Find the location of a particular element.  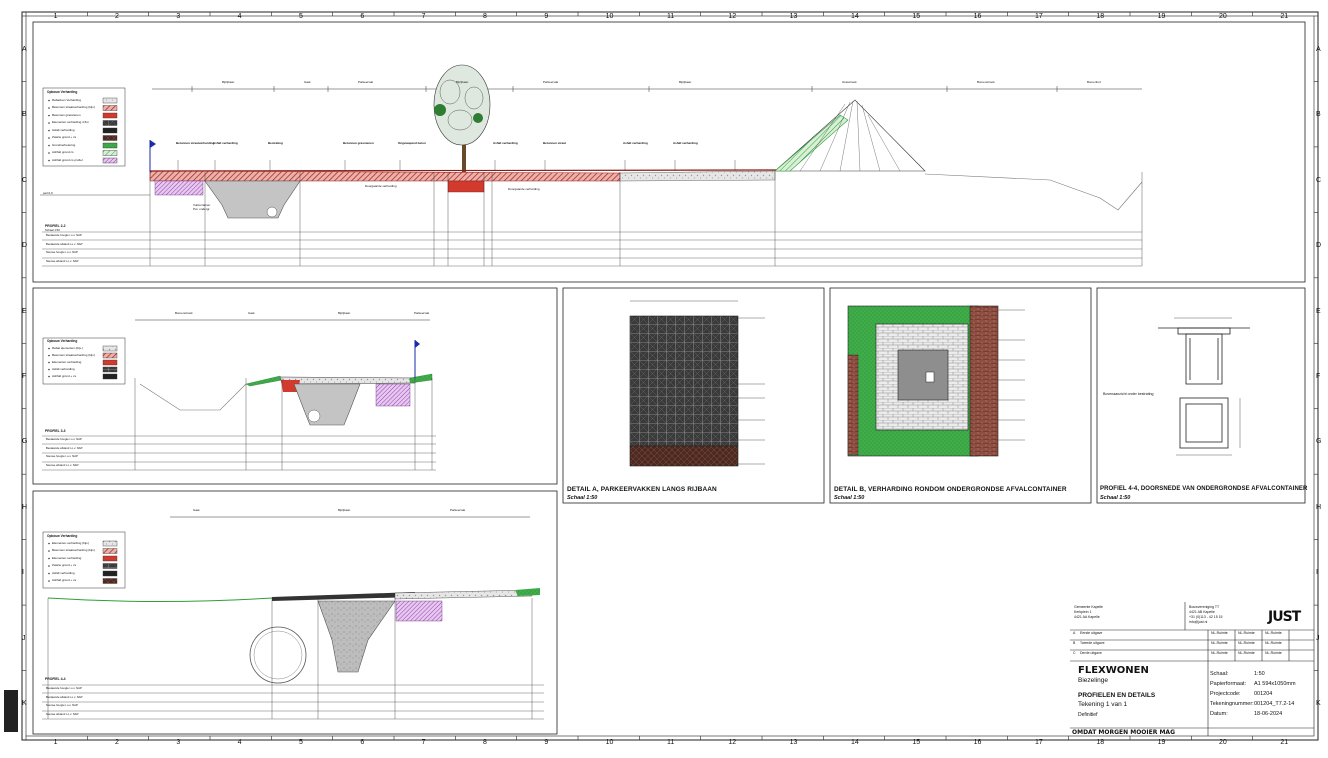

field-value: 001204 is located at coordinates (1263, 694).